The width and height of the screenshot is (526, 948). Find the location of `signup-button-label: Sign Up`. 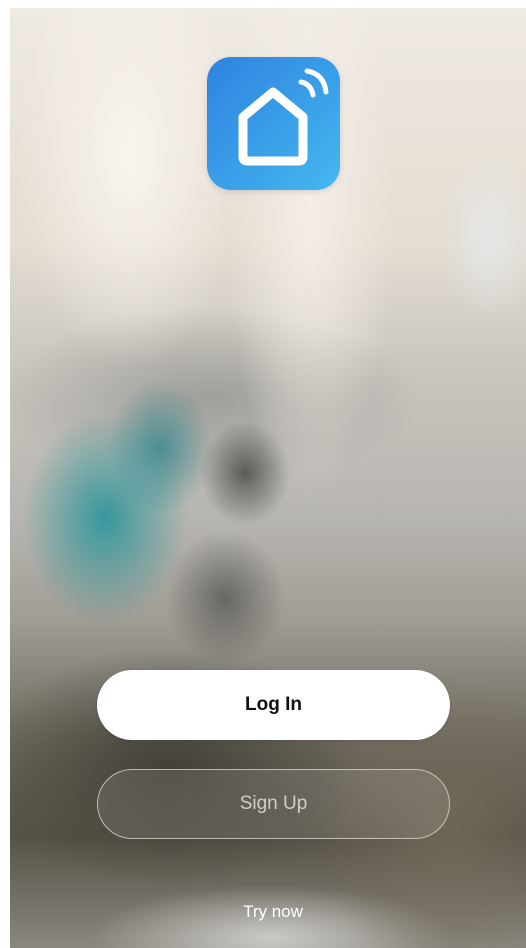

signup-button-label: Sign Up is located at coordinates (273, 803).